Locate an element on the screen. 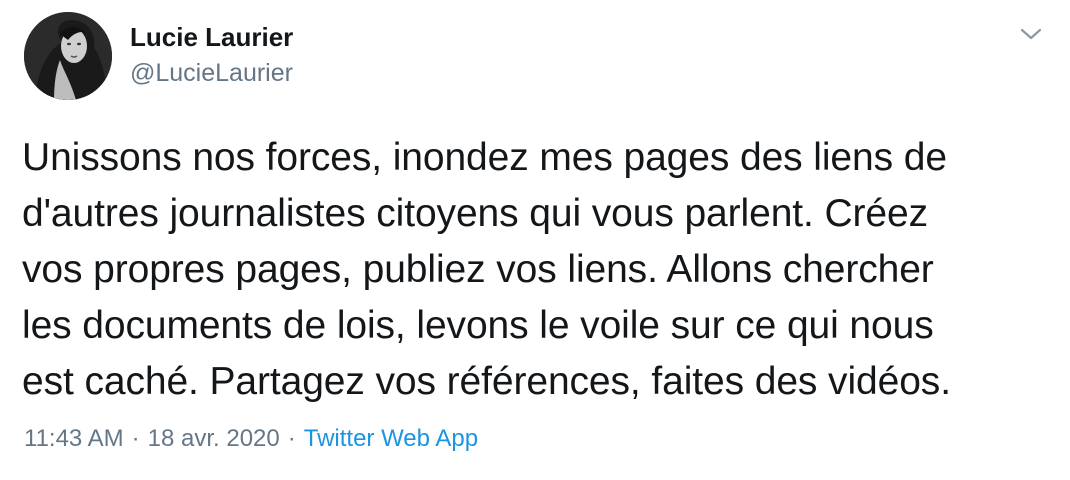 Image resolution: width=1070 pixels, height=480 pixels. avatar is located at coordinates (68, 56).